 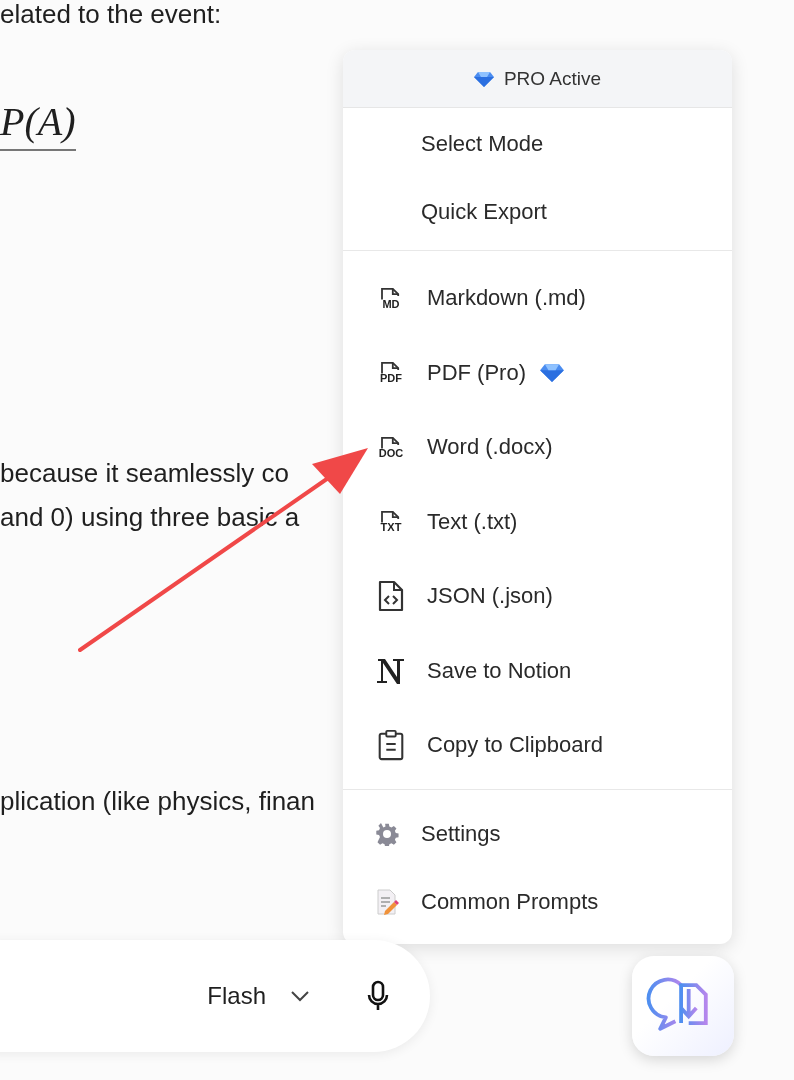 What do you see at coordinates (145, 473) in the screenshot?
I see `body-text: because it seamlessly co` at bounding box center [145, 473].